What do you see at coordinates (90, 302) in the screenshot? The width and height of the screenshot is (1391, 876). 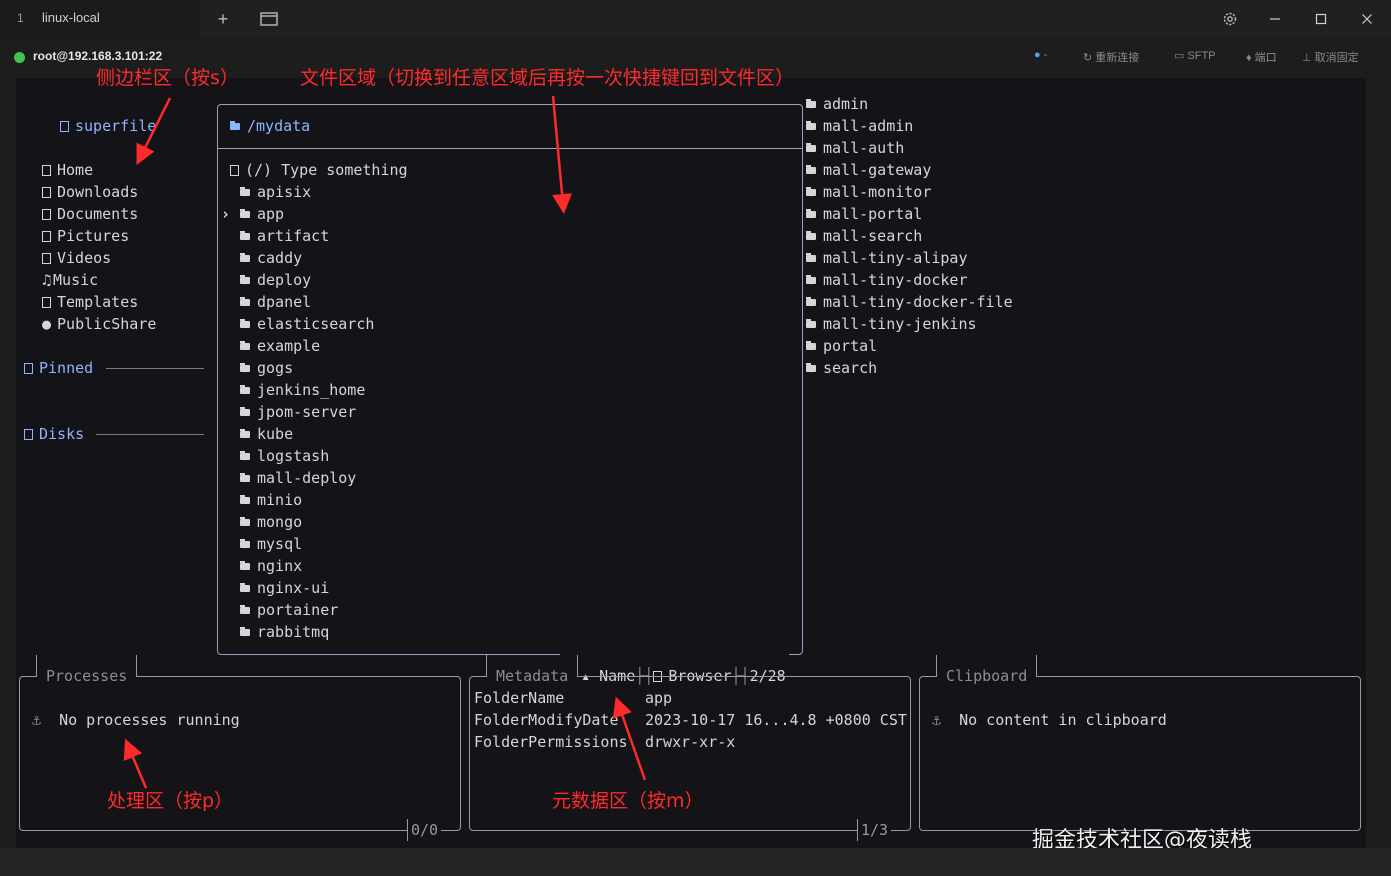 I see `sidebar-item-templates: Templates` at bounding box center [90, 302].